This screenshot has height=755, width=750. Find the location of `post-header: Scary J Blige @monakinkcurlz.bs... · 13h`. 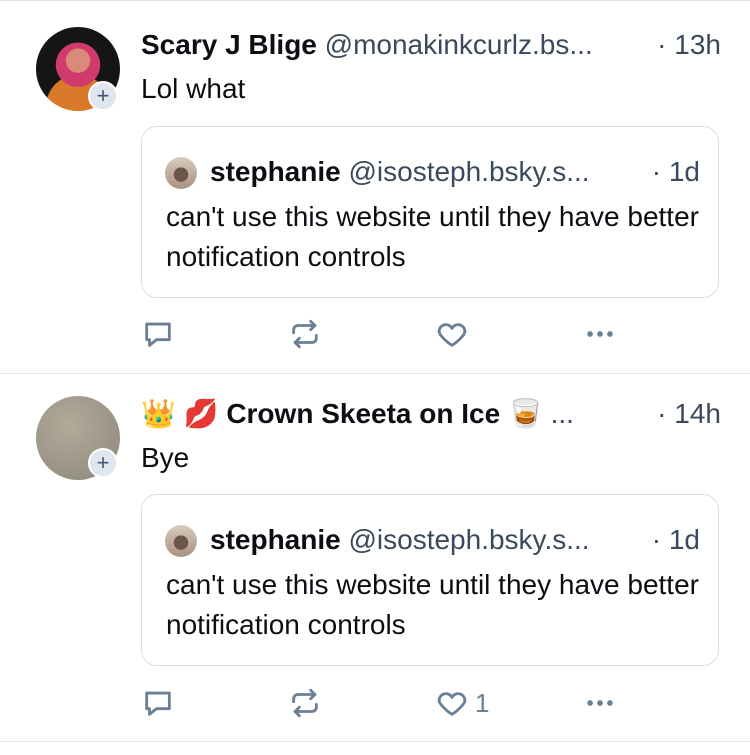

post-header: Scary J Blige @monakinkcurlz.bs... · 13h is located at coordinates (431, 45).